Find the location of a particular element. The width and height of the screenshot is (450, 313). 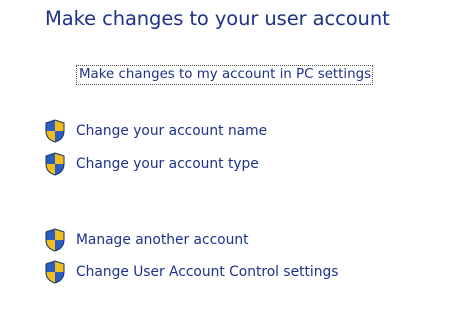

change-account-type-link: Change your account type is located at coordinates (151, 164).